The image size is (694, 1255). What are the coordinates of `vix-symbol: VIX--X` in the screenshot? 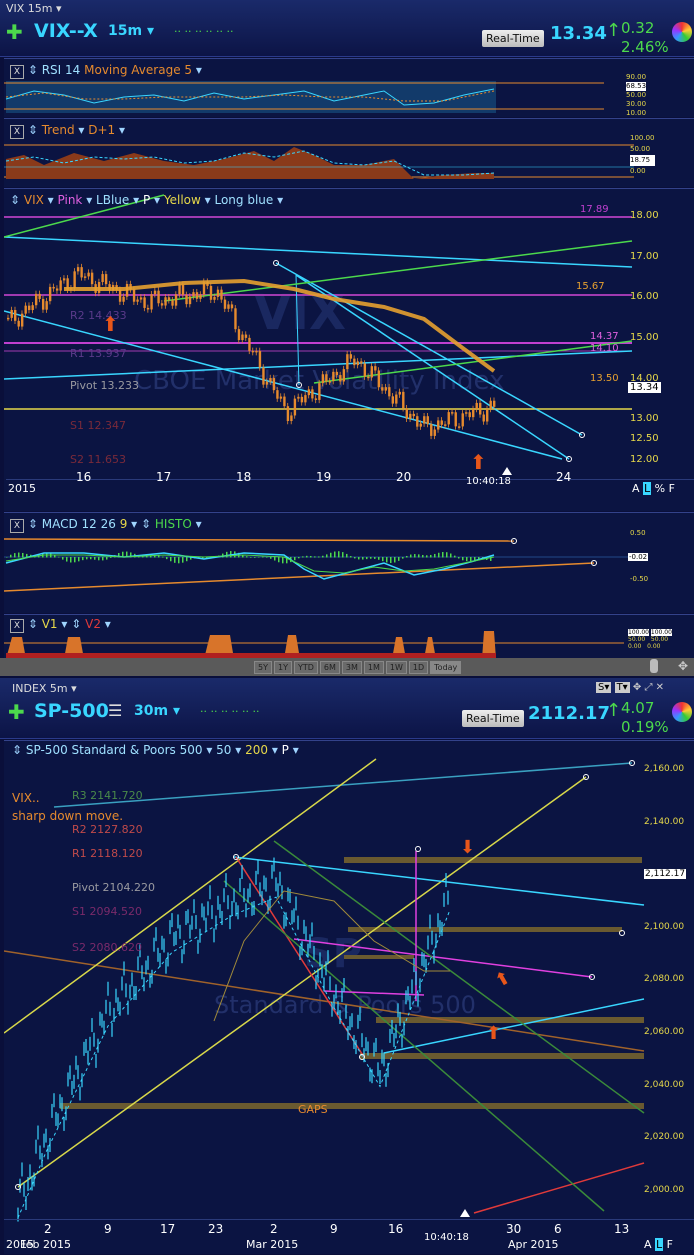 It's located at (66, 31).